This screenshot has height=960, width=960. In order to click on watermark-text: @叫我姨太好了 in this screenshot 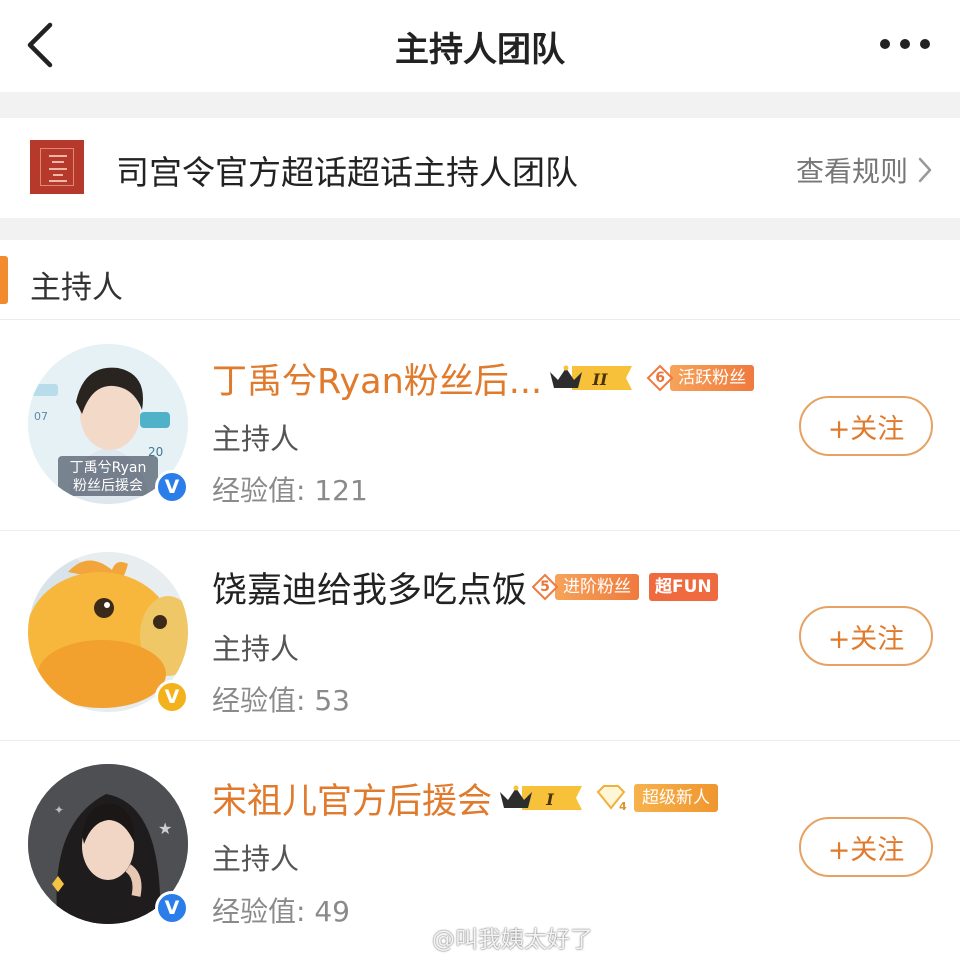, I will do `click(512, 940)`.